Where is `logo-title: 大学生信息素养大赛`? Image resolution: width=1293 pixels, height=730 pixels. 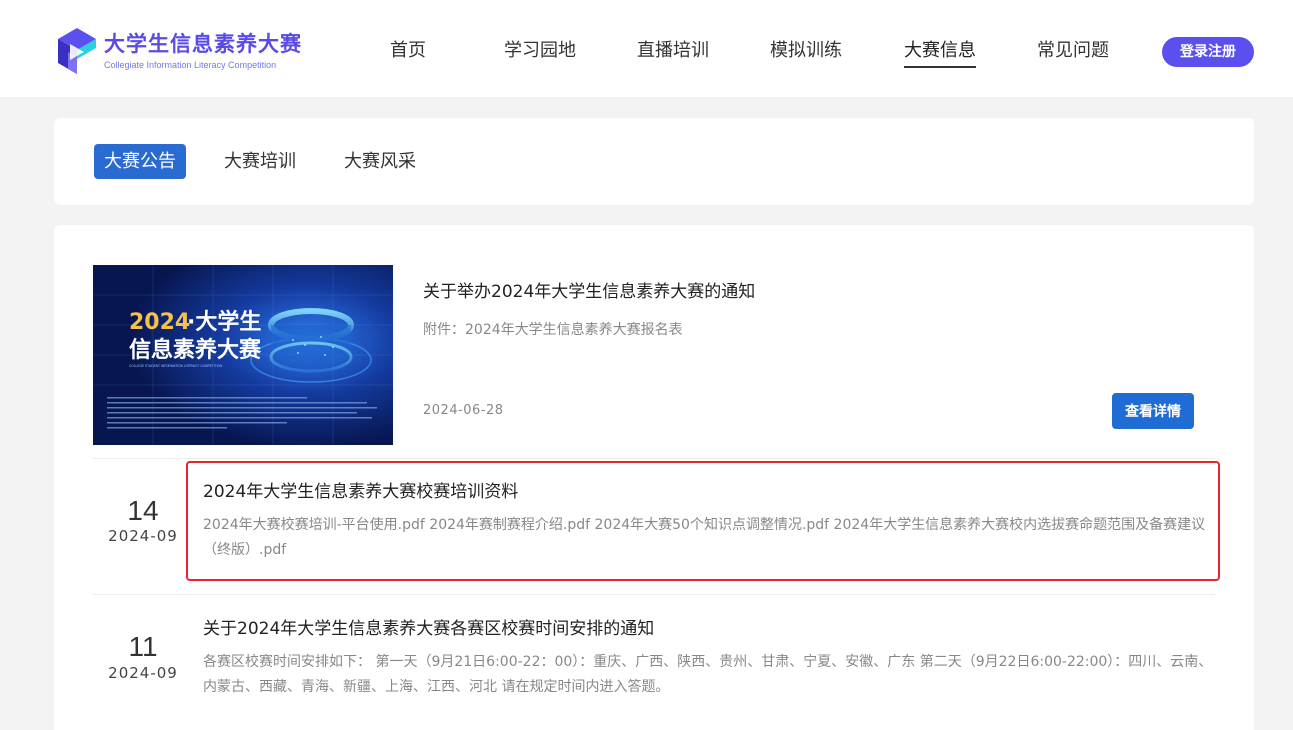
logo-title: 大学生信息素养大赛 is located at coordinates (203, 44).